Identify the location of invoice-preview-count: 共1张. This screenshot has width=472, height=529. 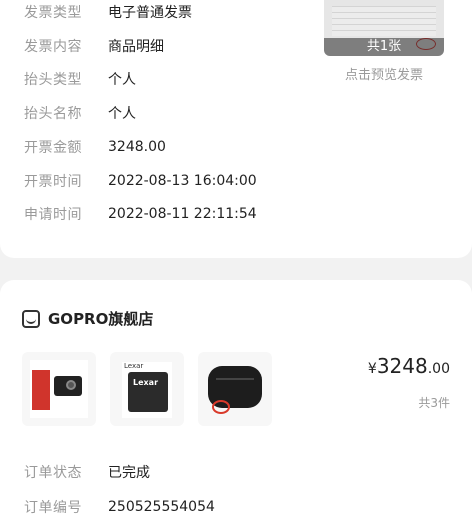
(384, 47).